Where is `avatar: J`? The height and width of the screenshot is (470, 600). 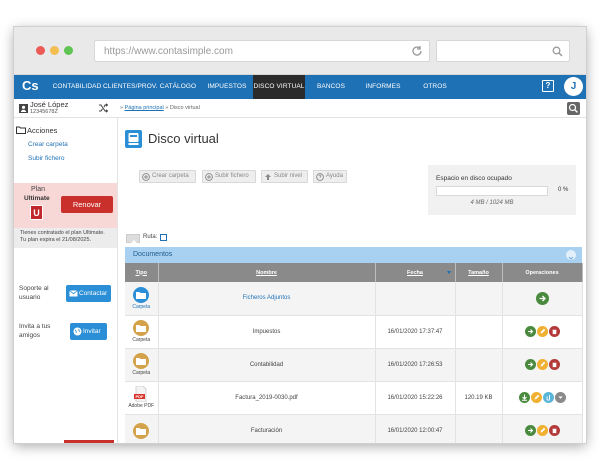 avatar: J is located at coordinates (573, 86).